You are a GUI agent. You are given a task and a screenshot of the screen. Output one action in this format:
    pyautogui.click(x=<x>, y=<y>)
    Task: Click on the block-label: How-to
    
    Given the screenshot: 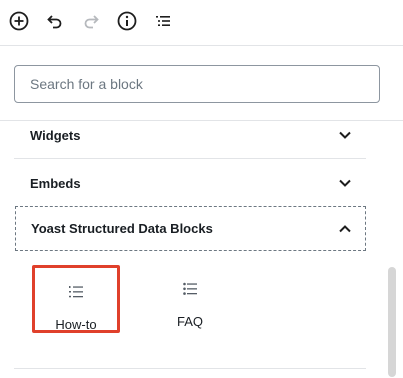 What is the action you would take?
    pyautogui.click(x=76, y=324)
    